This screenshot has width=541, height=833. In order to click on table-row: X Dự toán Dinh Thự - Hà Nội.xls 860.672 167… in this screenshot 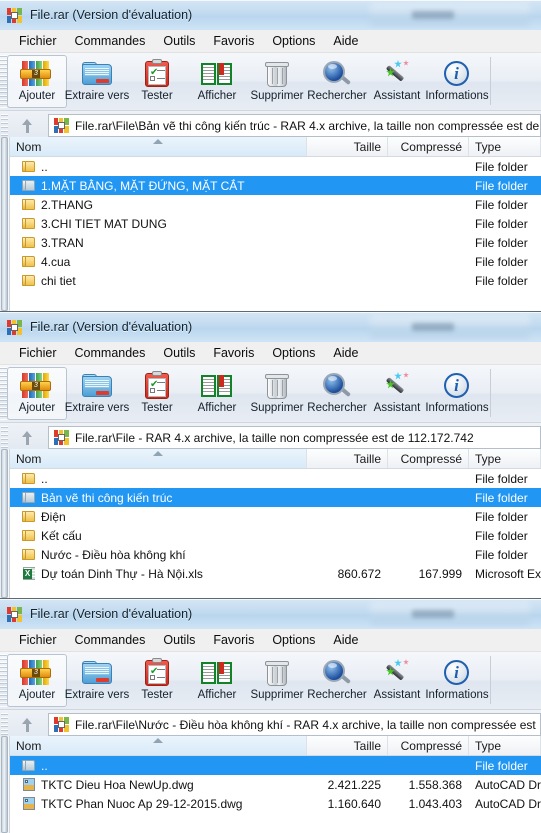, I will do `click(275, 573)`.